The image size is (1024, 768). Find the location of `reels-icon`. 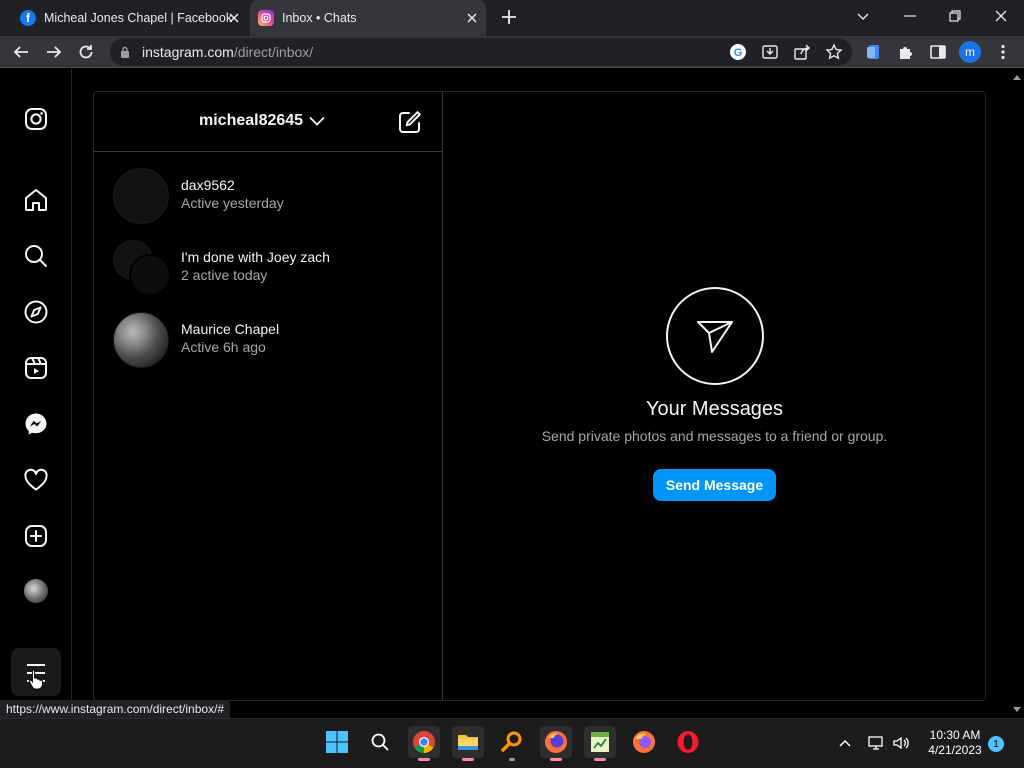

reels-icon is located at coordinates (36, 368).